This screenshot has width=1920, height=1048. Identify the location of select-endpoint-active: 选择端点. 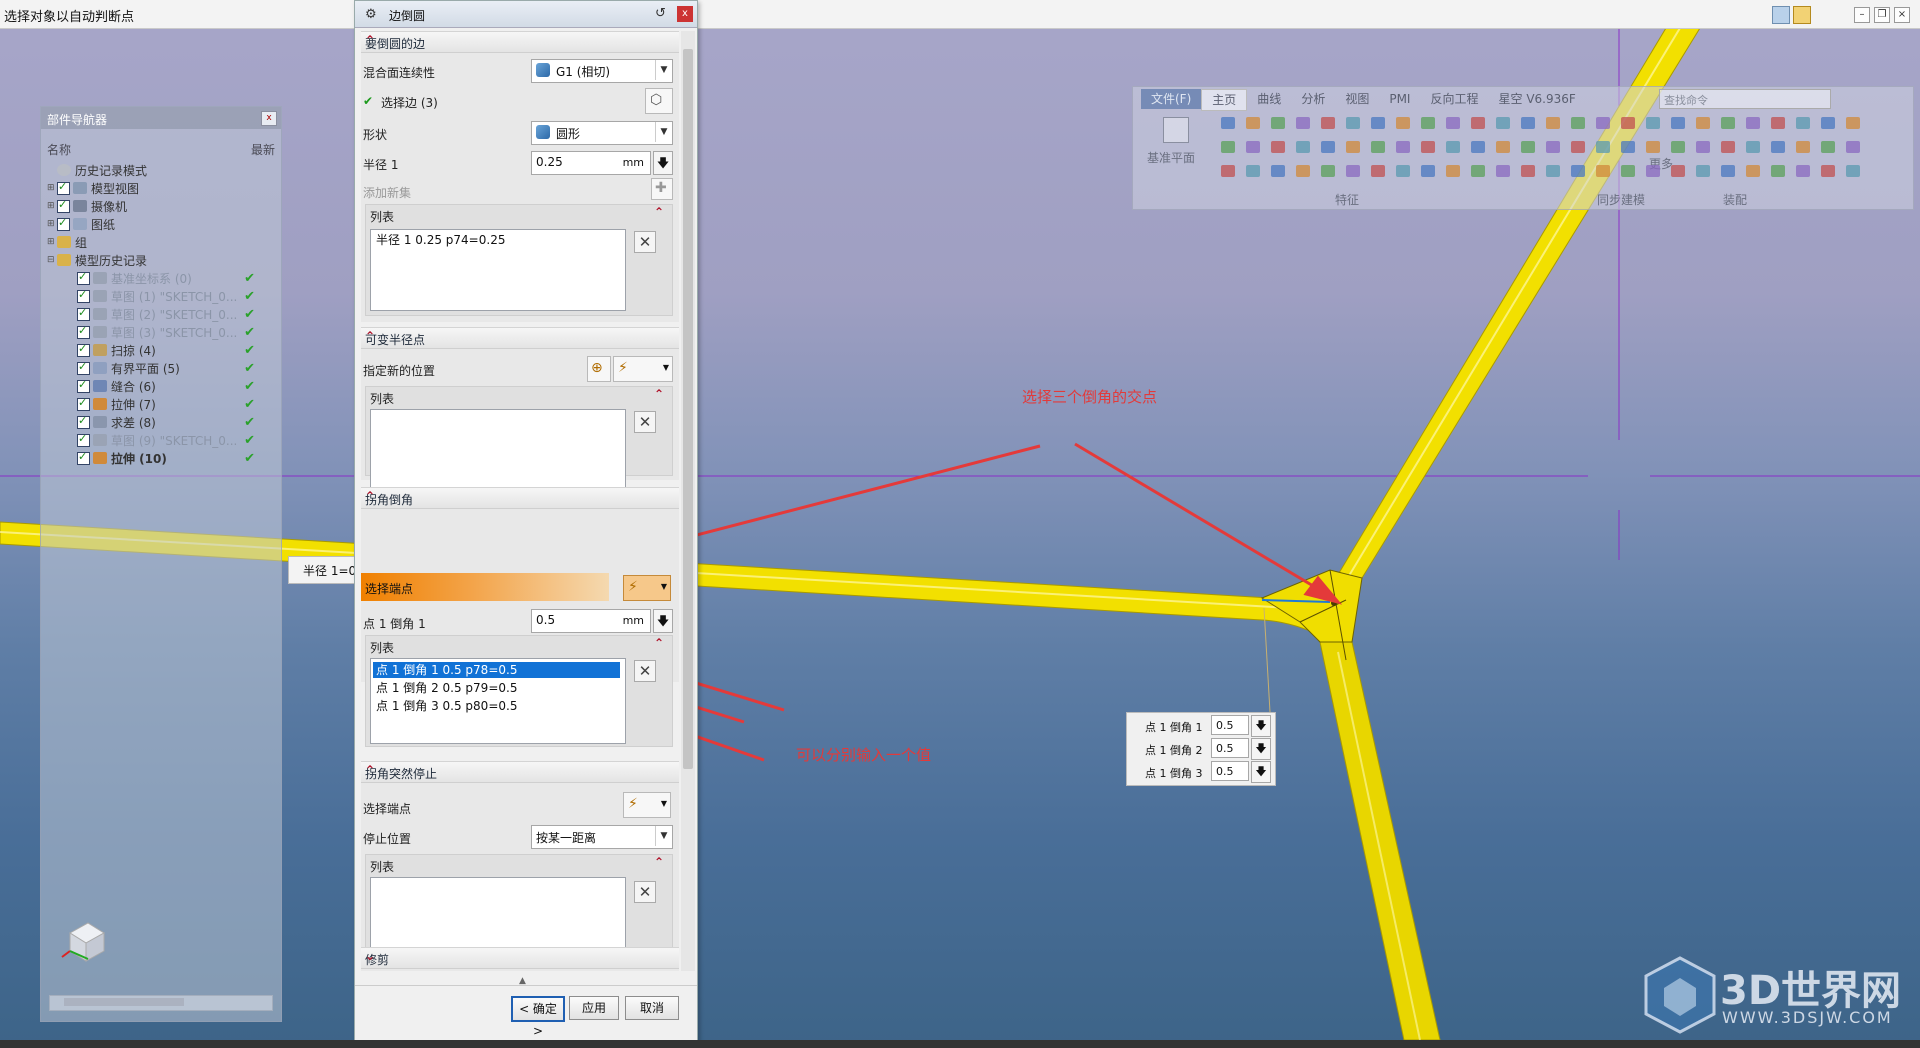
(485, 587).